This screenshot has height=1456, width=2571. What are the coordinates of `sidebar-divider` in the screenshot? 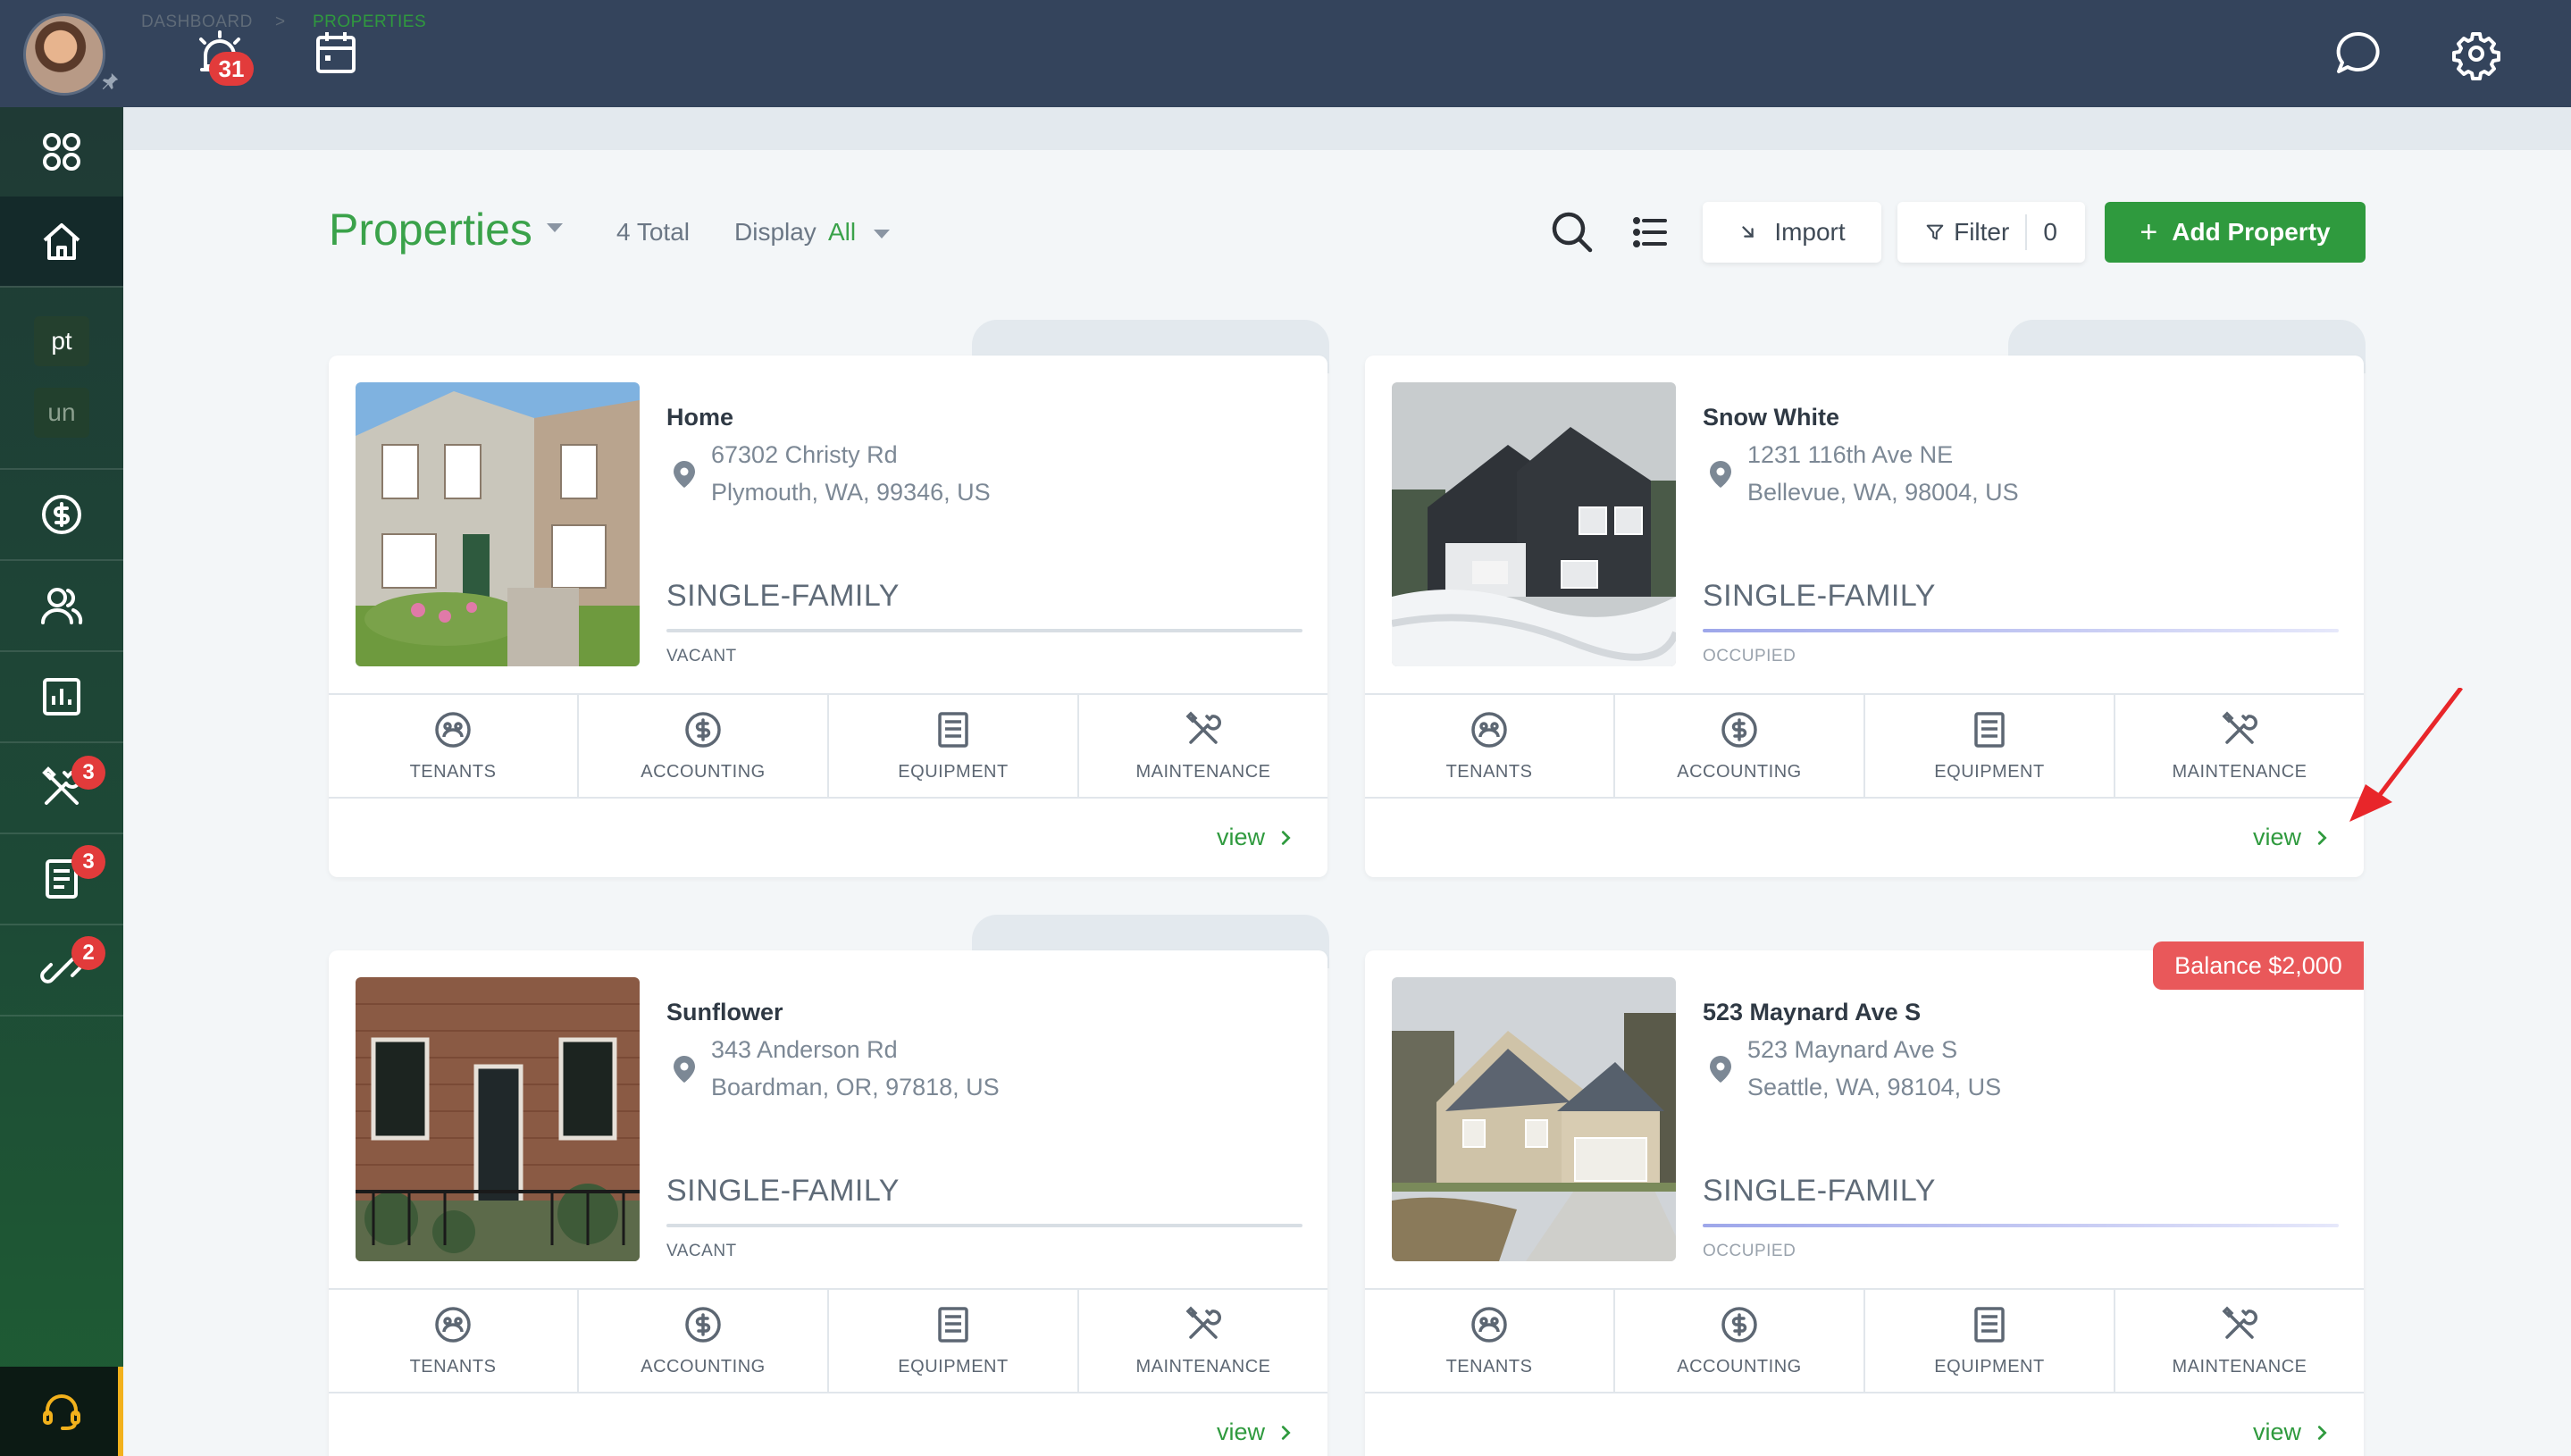 It's located at (61, 287).